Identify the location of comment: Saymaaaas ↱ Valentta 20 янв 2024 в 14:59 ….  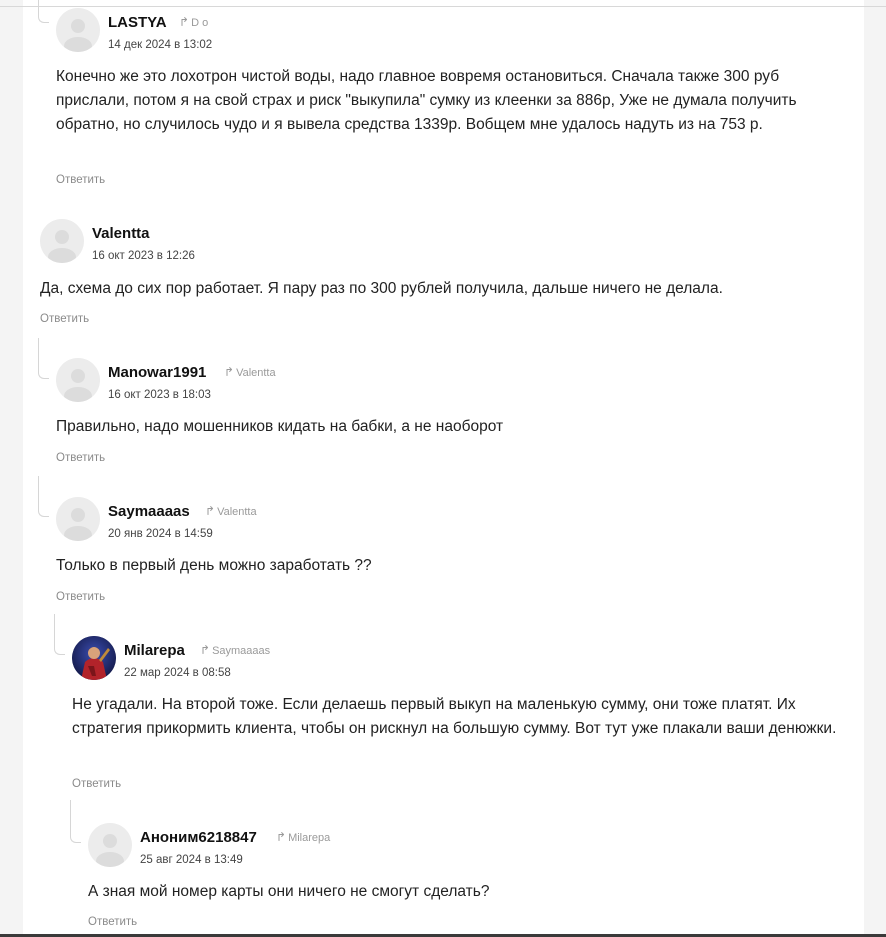
(451, 552).